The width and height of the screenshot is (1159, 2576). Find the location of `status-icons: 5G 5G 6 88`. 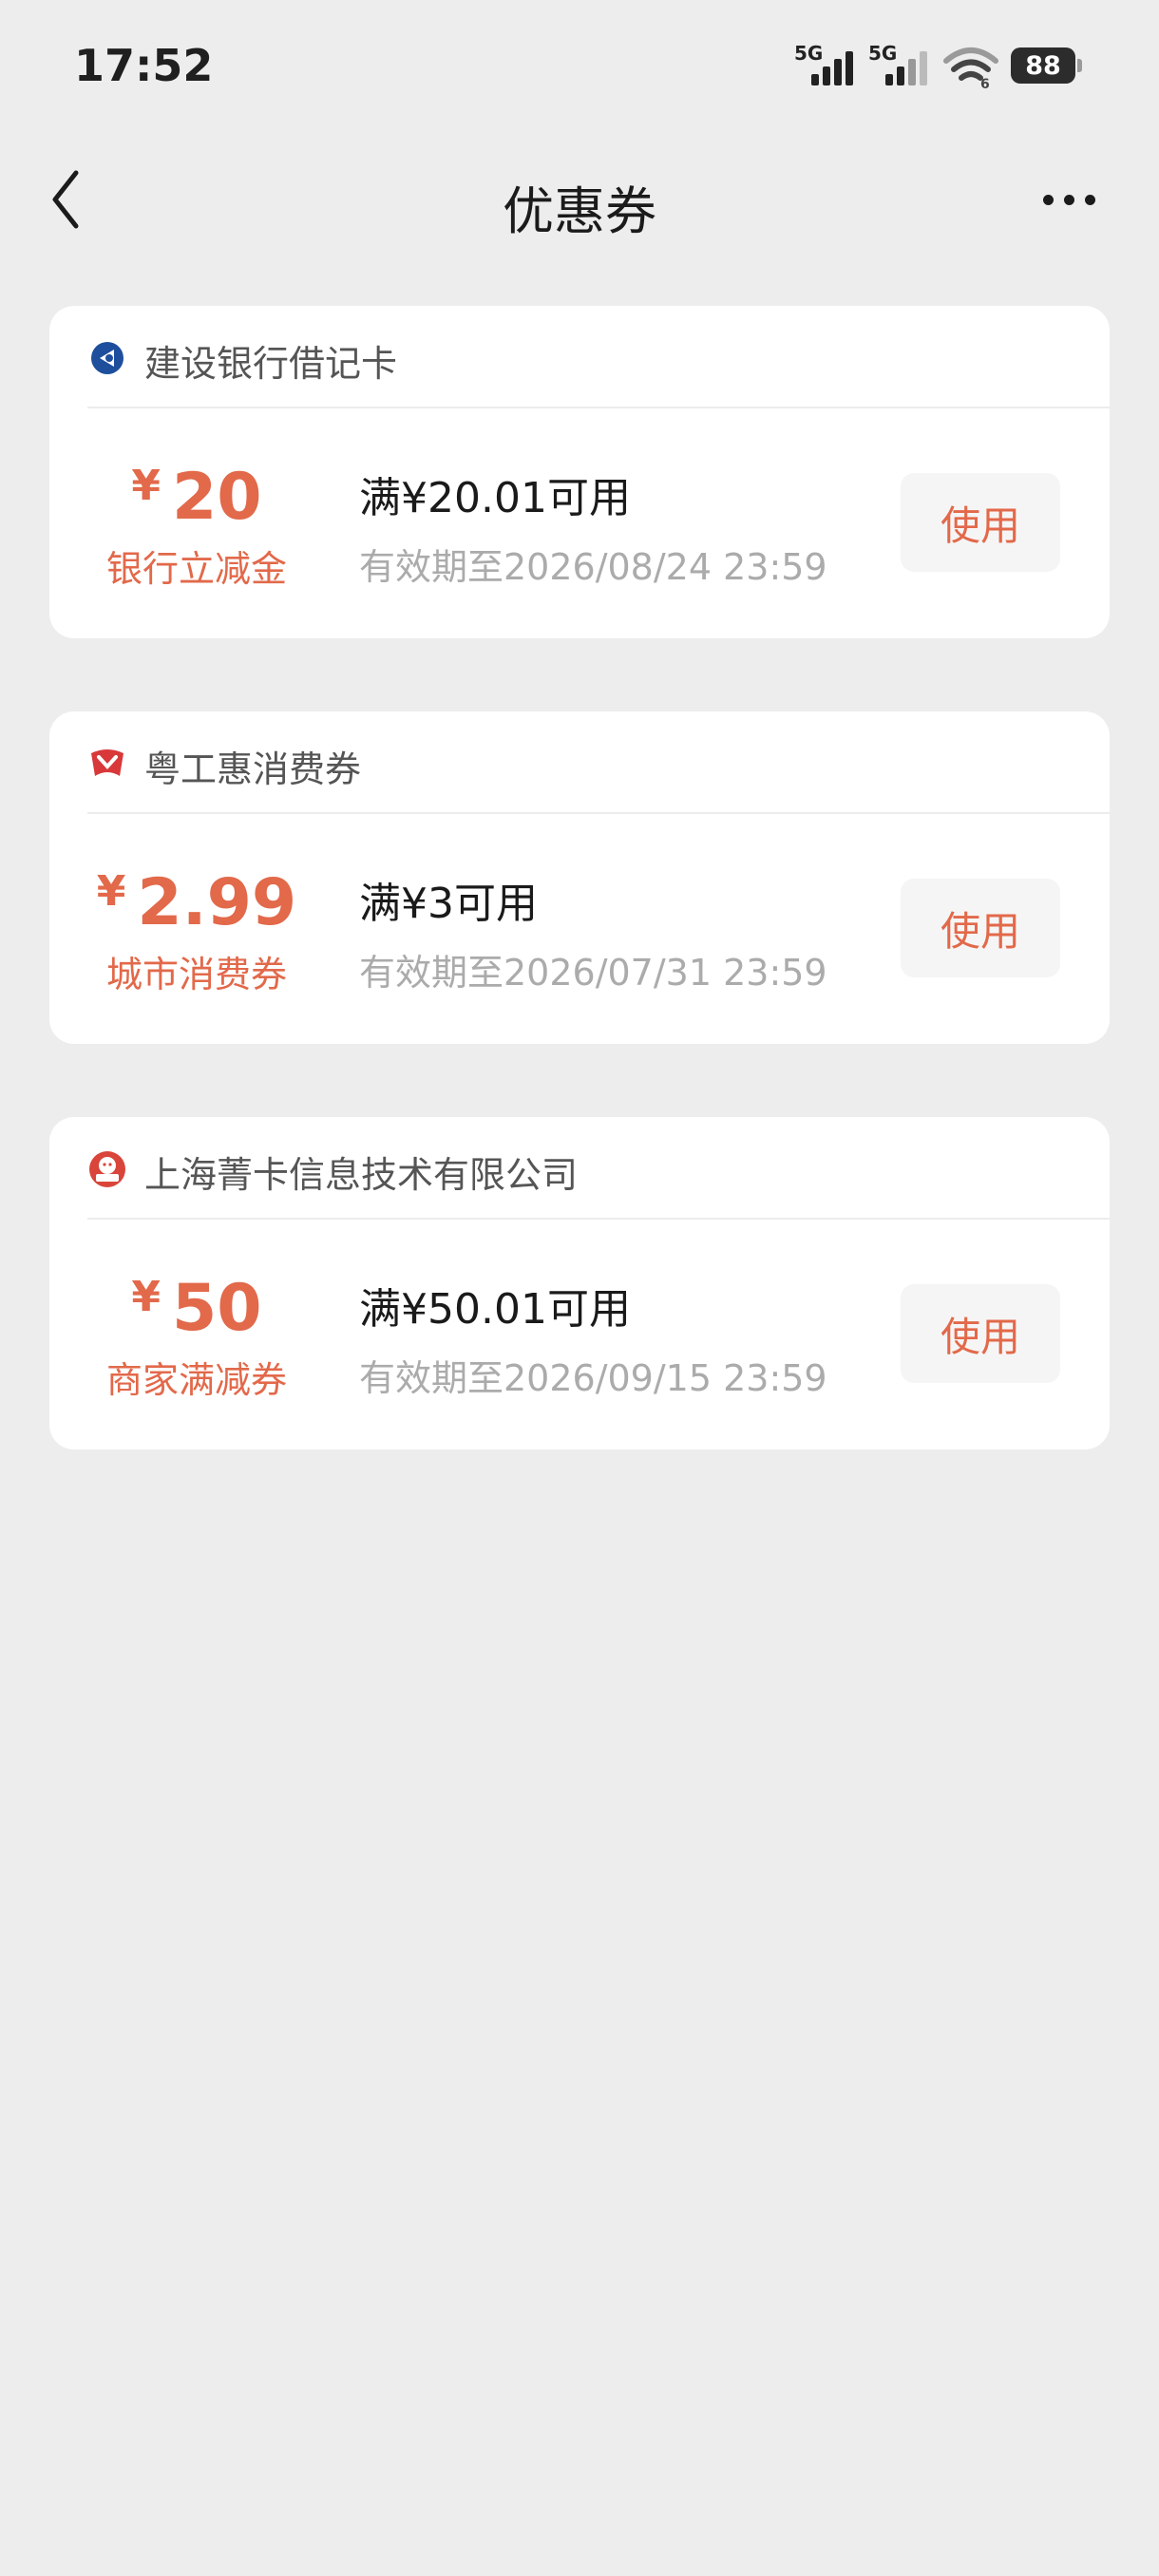

status-icons: 5G 5G 6 88 is located at coordinates (938, 65).